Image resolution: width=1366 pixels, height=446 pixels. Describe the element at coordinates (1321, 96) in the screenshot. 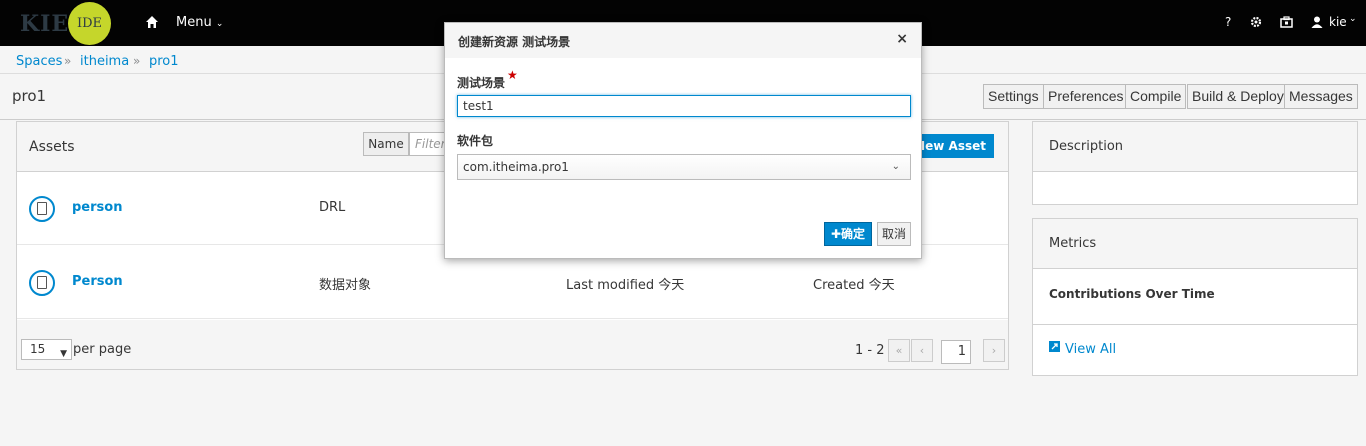

I see `messages-button: Messages` at that location.